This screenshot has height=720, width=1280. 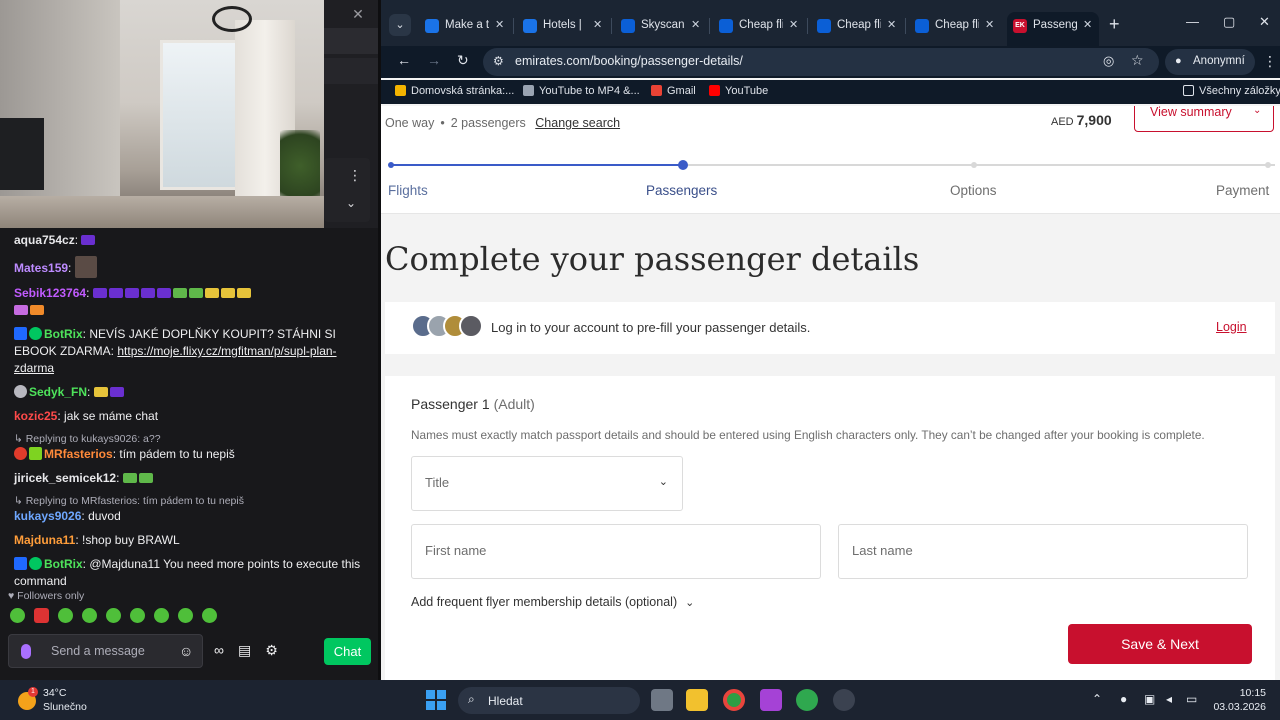 I want to click on tab-passenger-details: EK Passeng ✕, so click(x=1053, y=31).